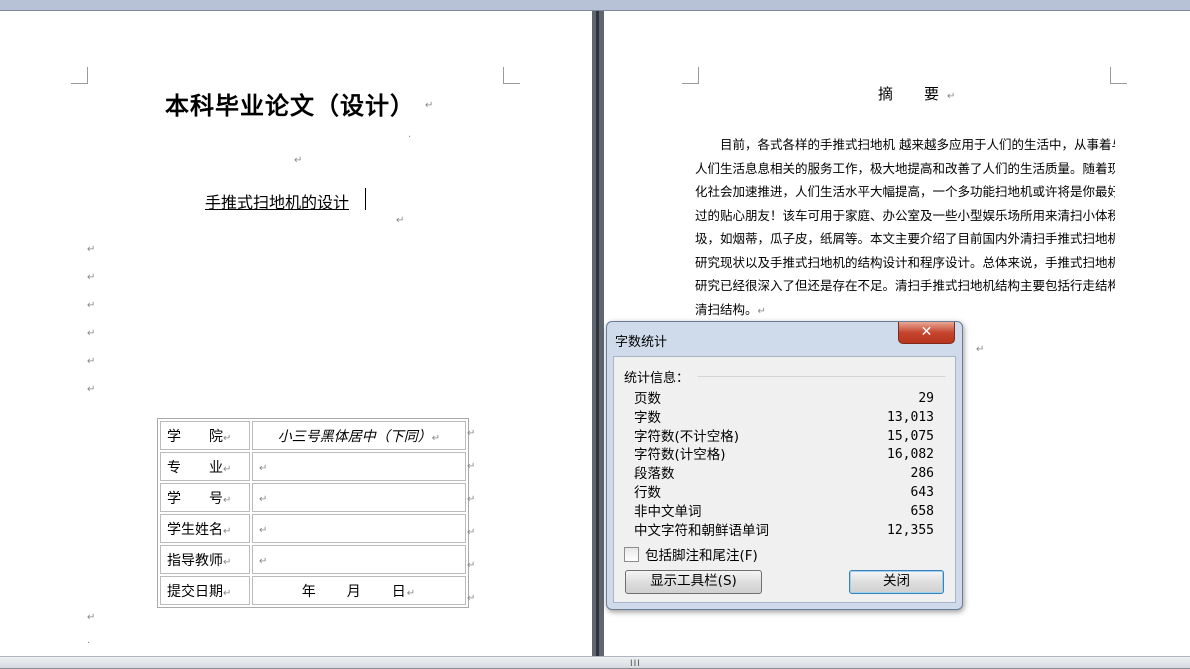 The height and width of the screenshot is (669, 1190). What do you see at coordinates (784, 455) in the screenshot?
I see `stat-row-chars-with-spaces: 字符数(计空格) 16,082` at bounding box center [784, 455].